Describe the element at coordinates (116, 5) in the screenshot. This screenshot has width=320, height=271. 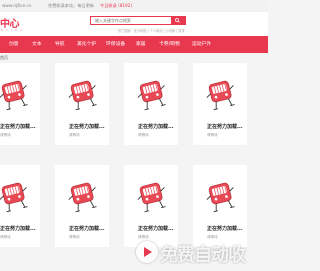
I see `today-count: 今日收录 (8192)` at that location.